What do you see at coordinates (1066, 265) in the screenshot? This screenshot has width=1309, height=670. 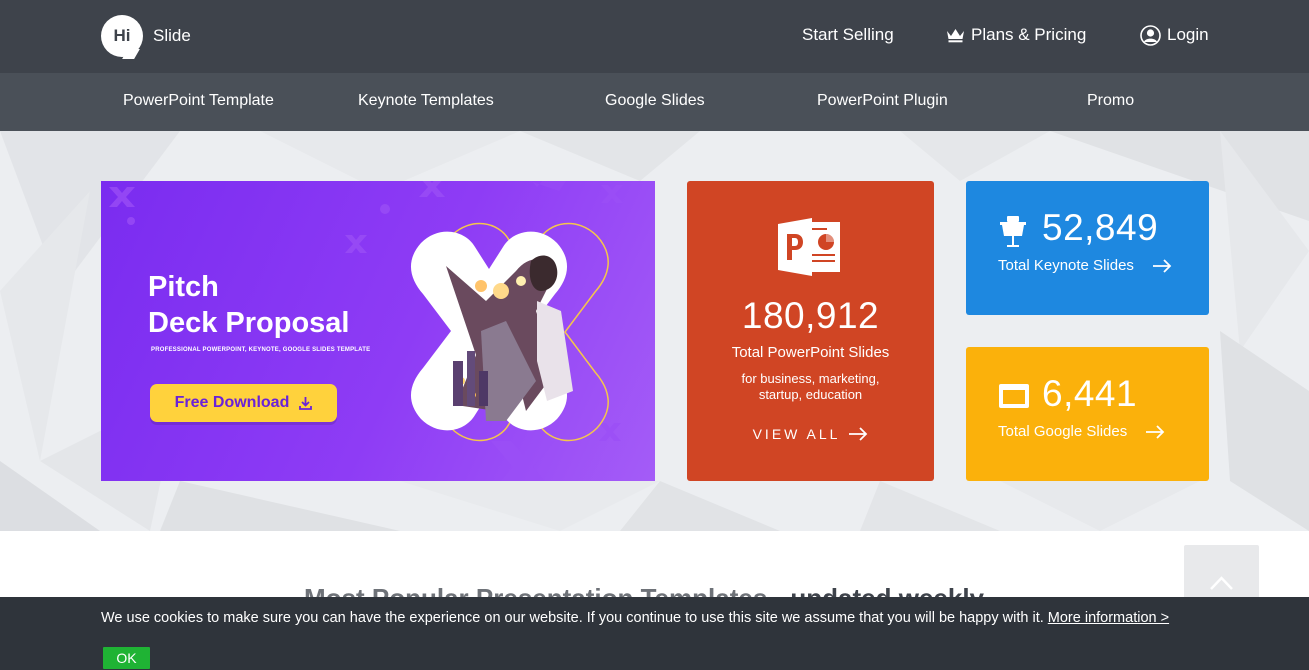 I see `keynote-label: Total Keynote Slides` at bounding box center [1066, 265].